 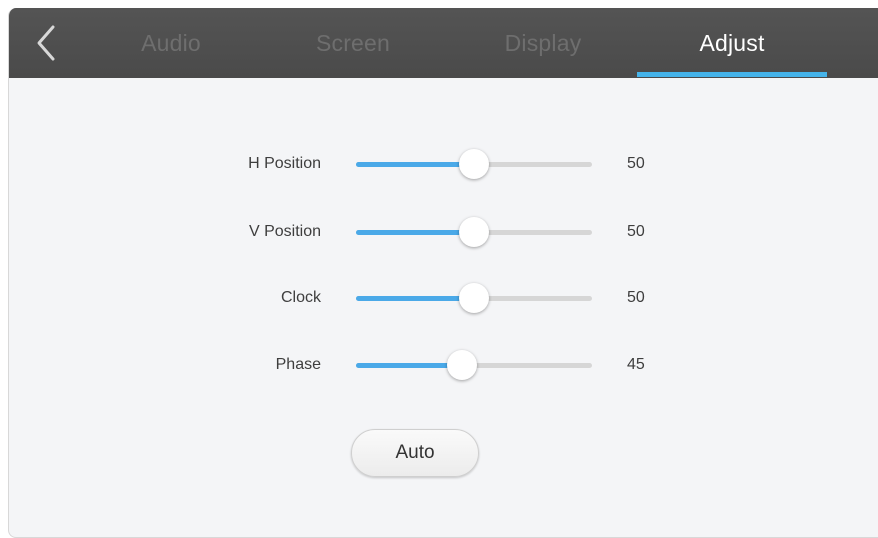 I want to click on slider-row-phase: Phase 45, so click(x=443, y=366).